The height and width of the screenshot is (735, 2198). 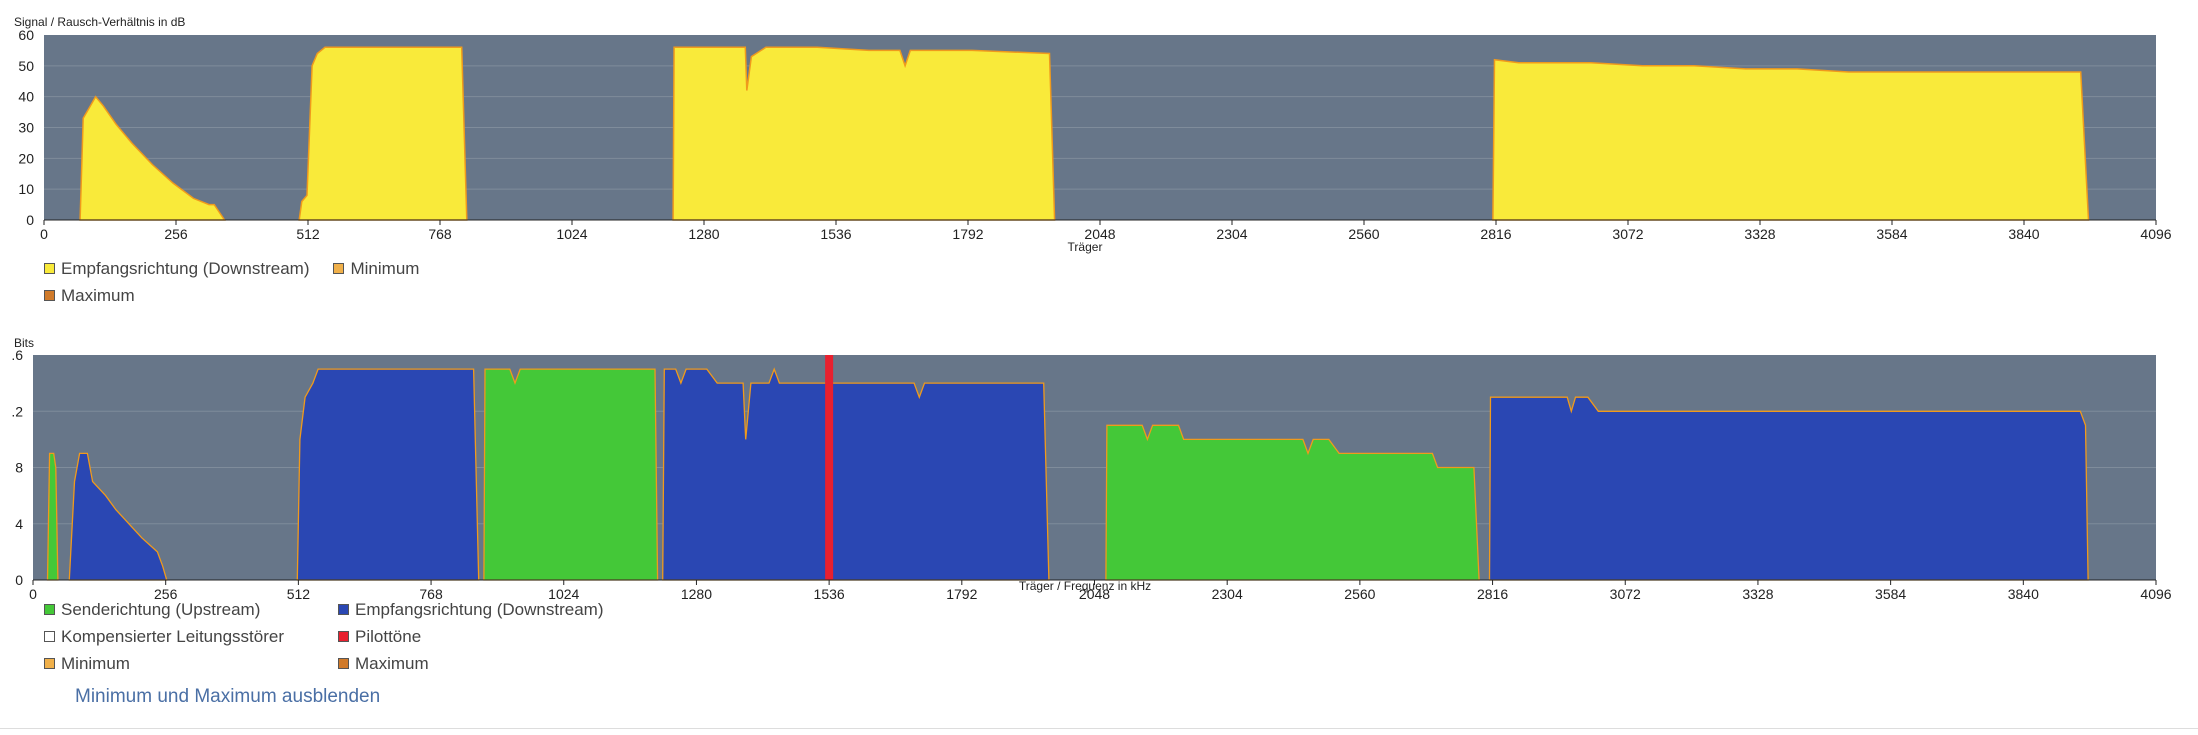 What do you see at coordinates (26, 35) in the screenshot?
I see `y-tick-label: 60` at bounding box center [26, 35].